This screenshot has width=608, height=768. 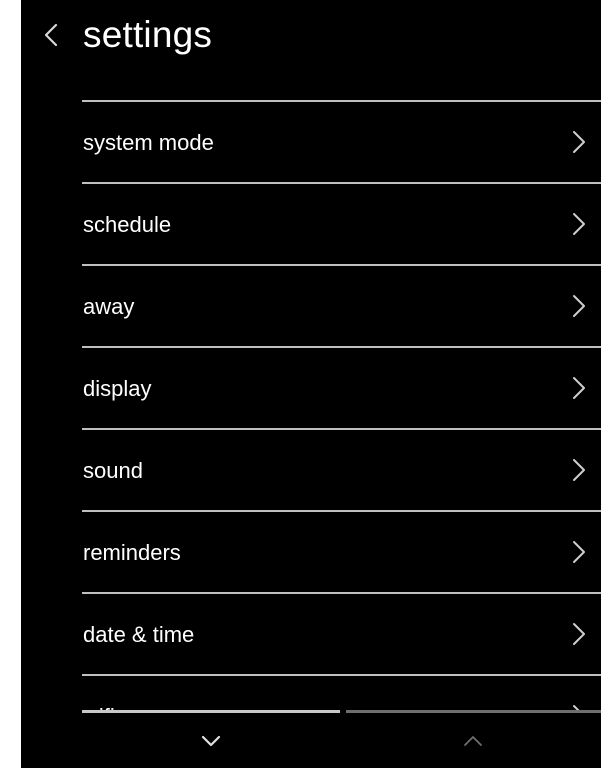 What do you see at coordinates (341, 387) in the screenshot?
I see `settings-item-display: display` at bounding box center [341, 387].